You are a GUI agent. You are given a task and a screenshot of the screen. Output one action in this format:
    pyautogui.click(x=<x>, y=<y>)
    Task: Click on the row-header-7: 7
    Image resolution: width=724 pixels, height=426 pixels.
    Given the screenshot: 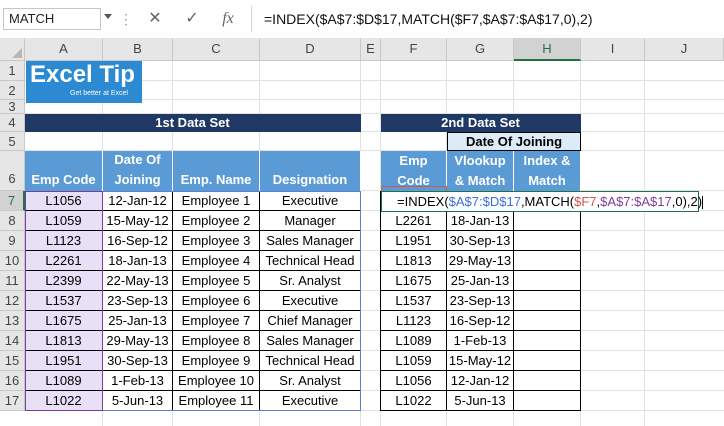 What is the action you would take?
    pyautogui.click(x=12, y=201)
    